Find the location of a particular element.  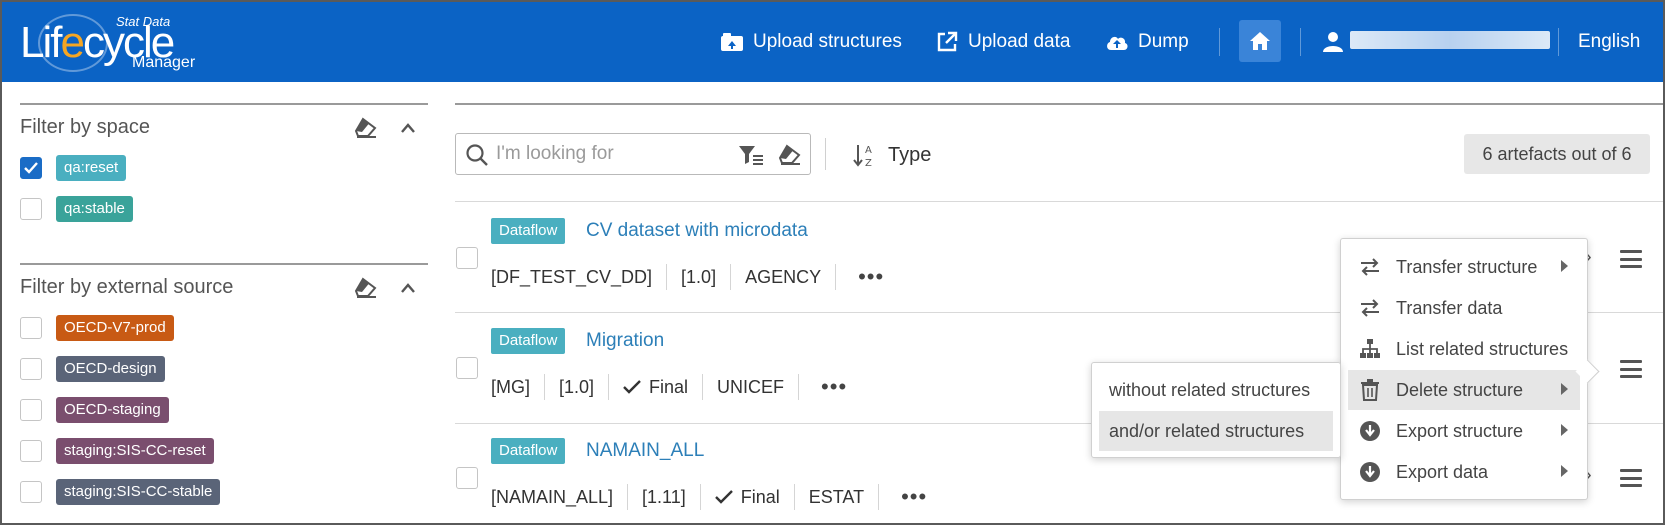

cloud-upload-icon is located at coordinates (1117, 42).